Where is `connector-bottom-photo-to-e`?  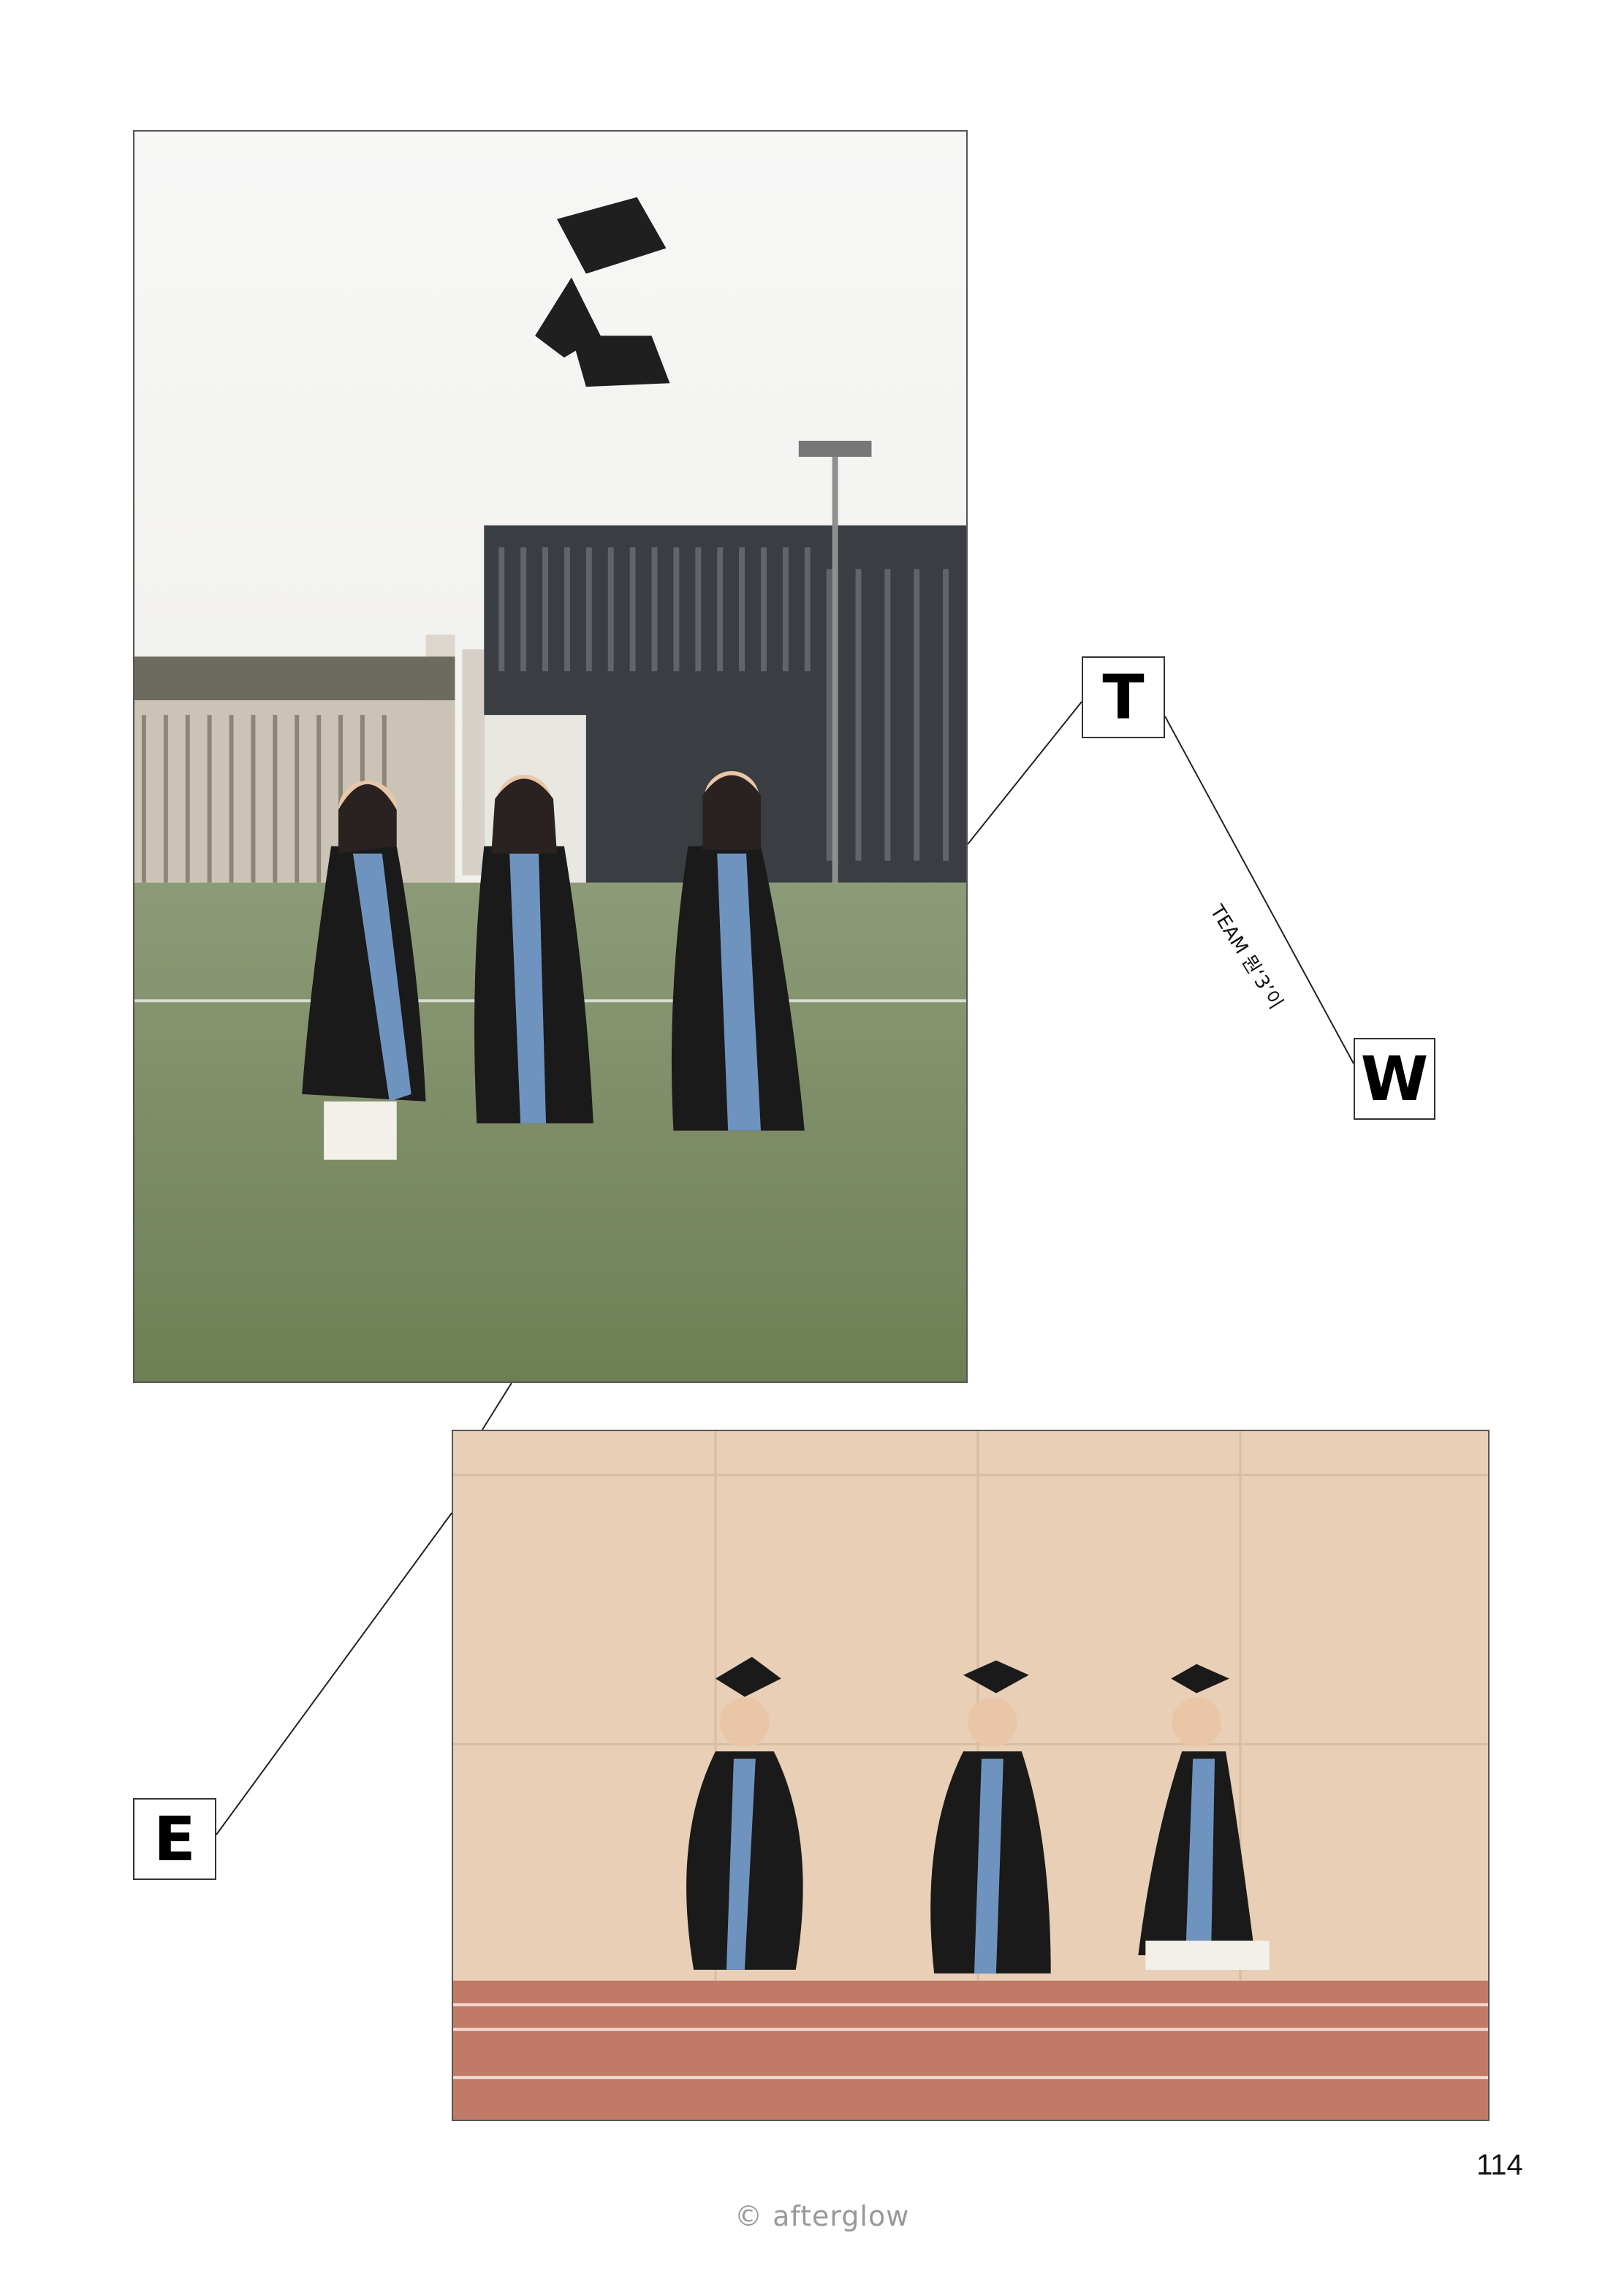
connector-bottom-photo-to-e is located at coordinates (334, 1674).